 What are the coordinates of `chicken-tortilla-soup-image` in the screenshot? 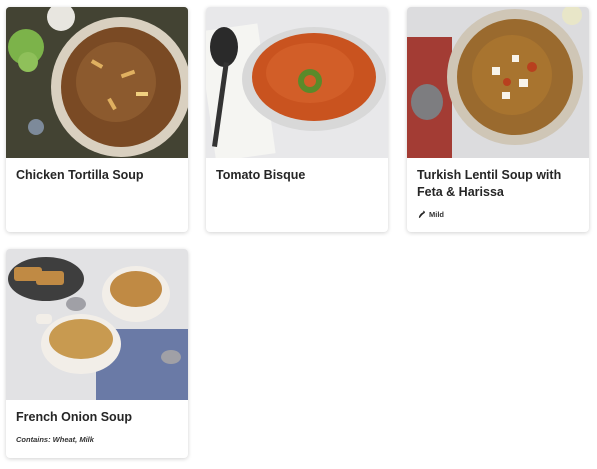 It's located at (97, 82).